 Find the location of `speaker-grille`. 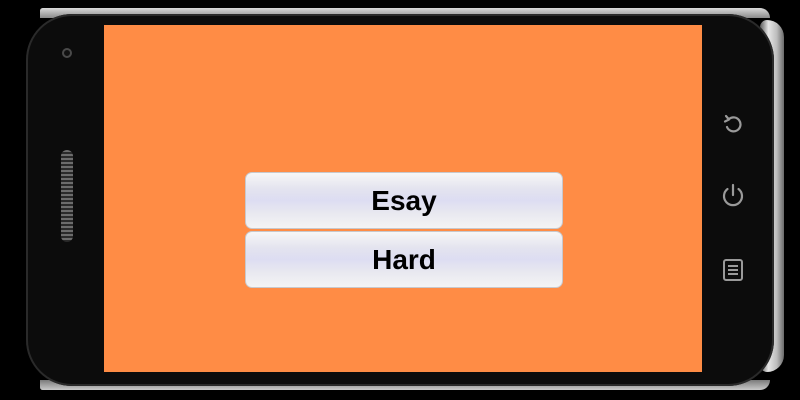

speaker-grille is located at coordinates (67, 196).